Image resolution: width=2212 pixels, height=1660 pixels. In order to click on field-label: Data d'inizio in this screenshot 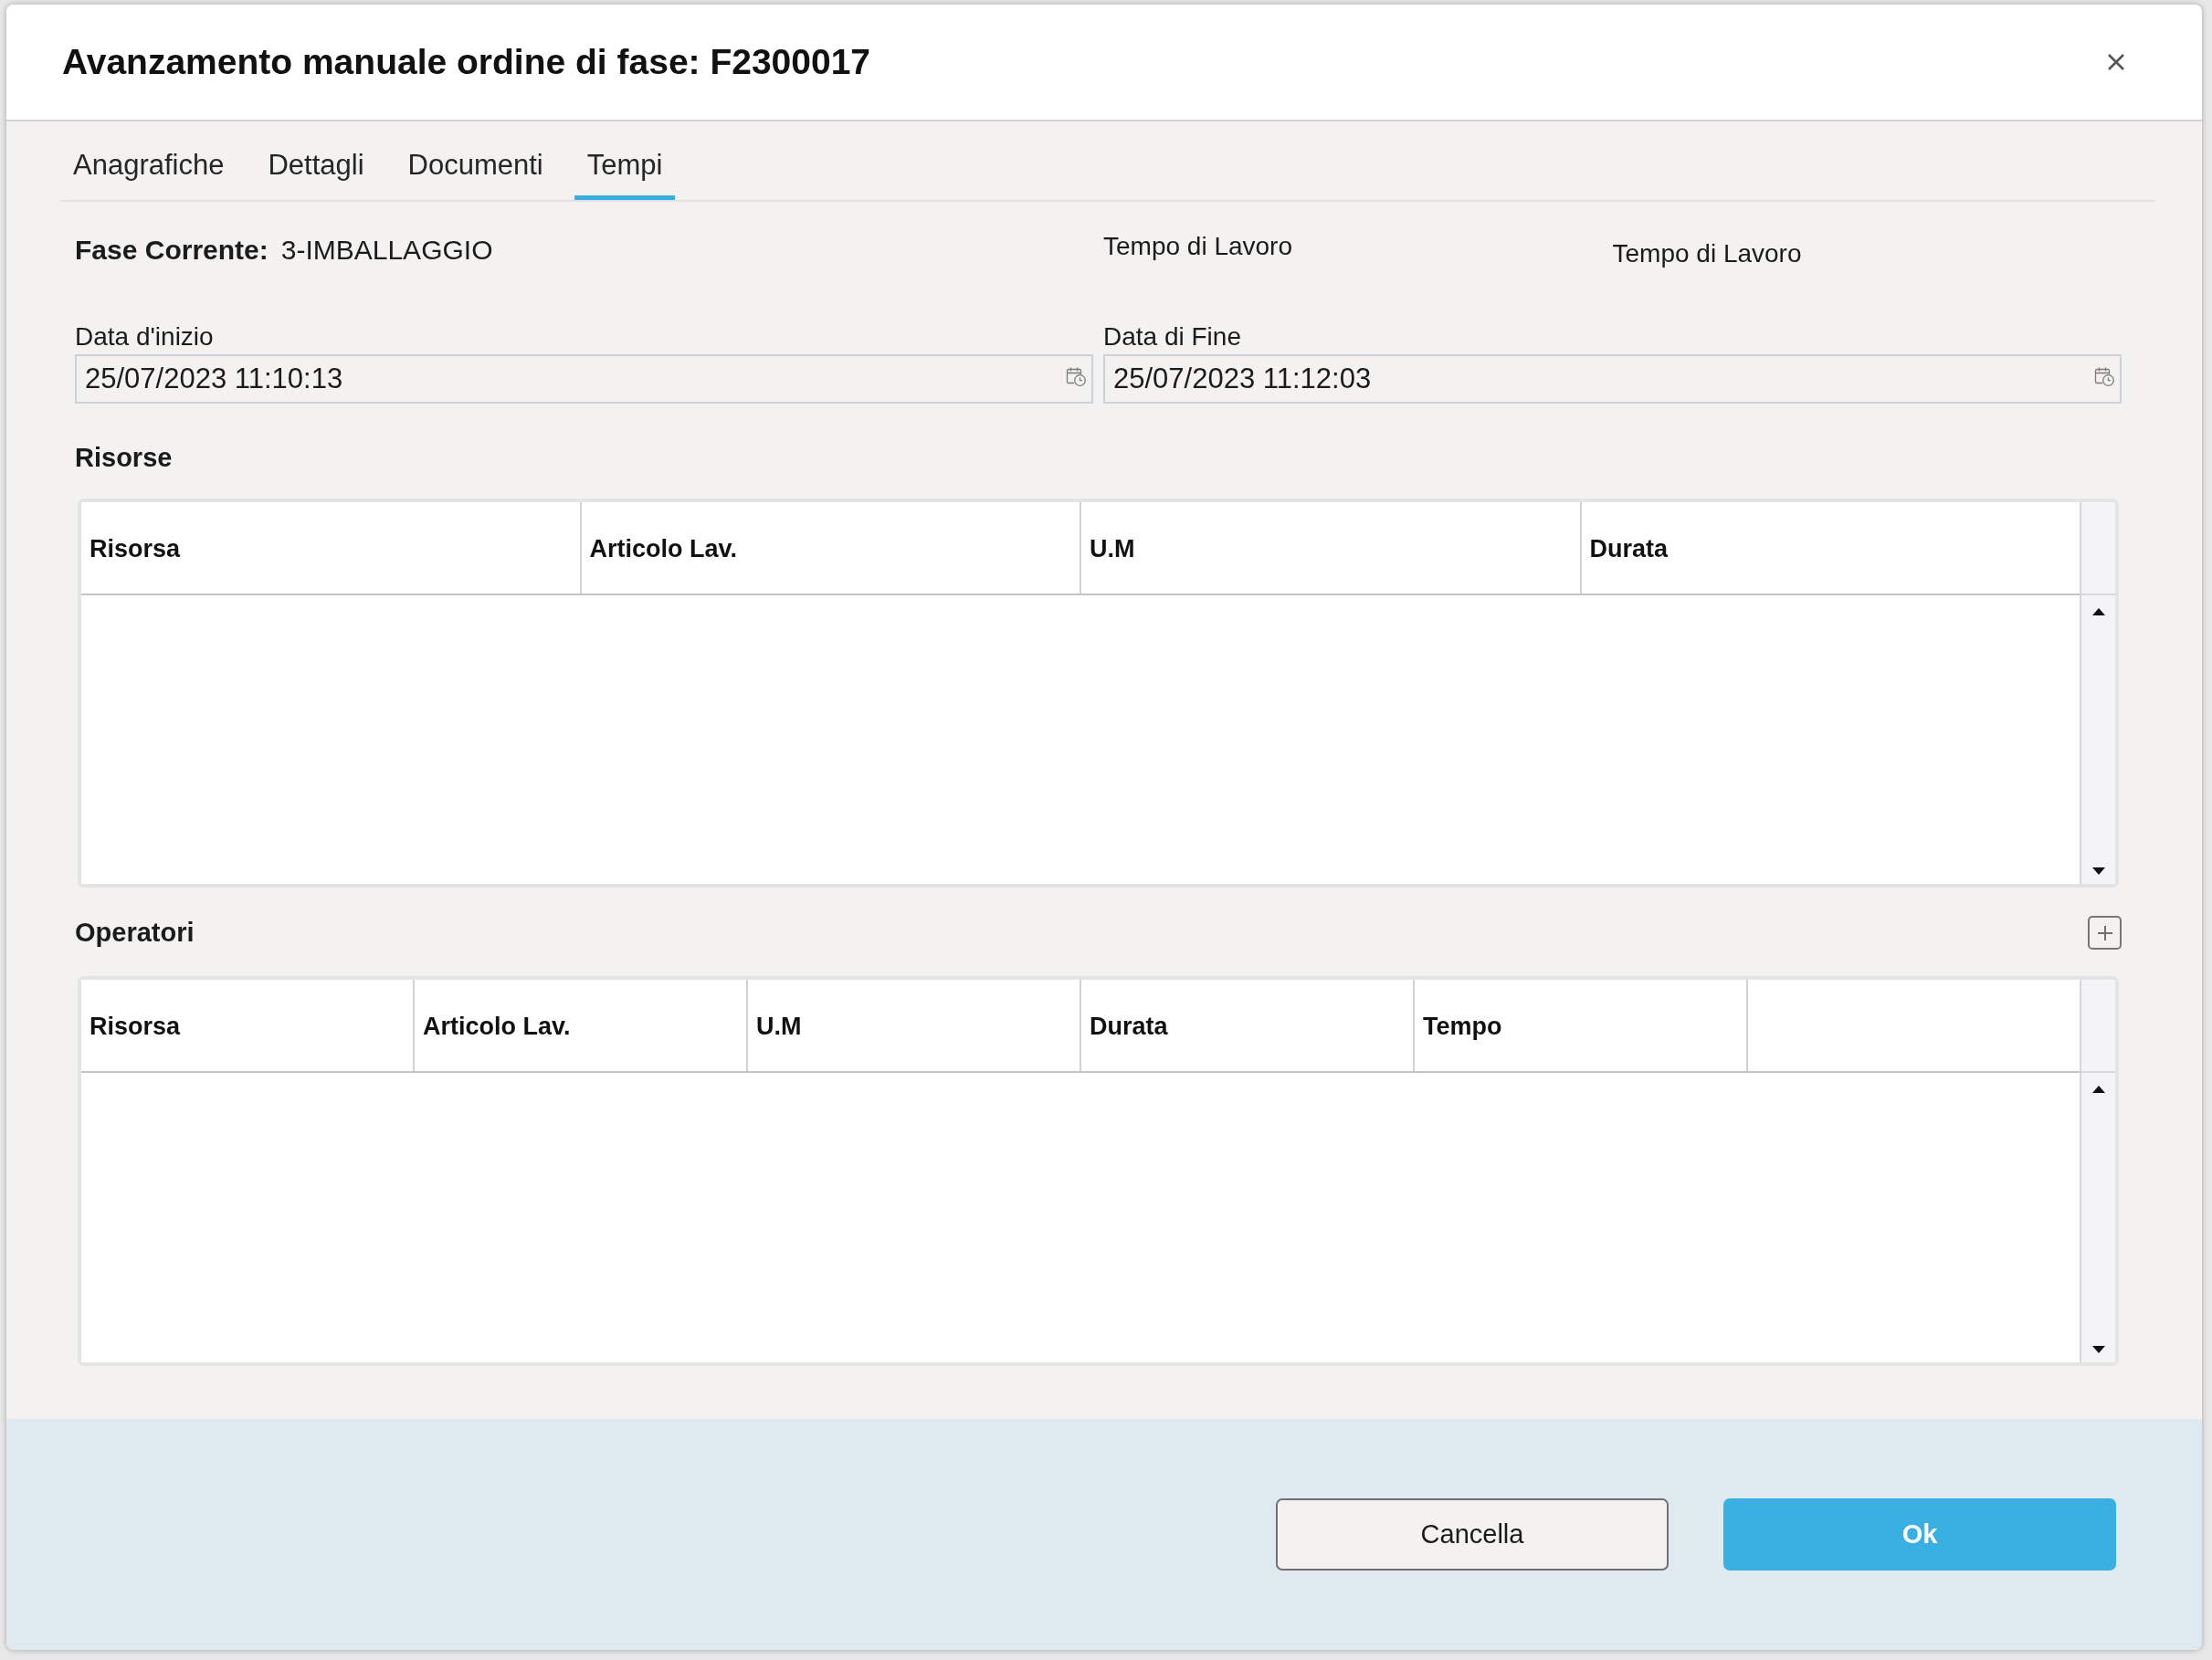, I will do `click(144, 337)`.